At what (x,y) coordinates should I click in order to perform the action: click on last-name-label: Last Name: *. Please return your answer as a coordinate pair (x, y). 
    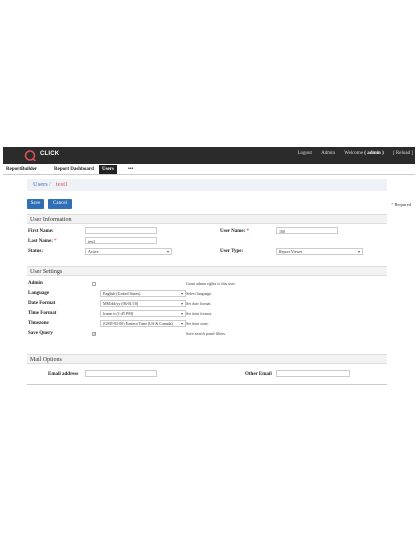
    Looking at the image, I should click on (42, 241).